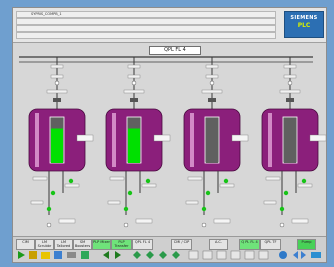 This screenshot has width=334, height=267. I want to click on nav-label: SM Boosters, so click(82, 244).